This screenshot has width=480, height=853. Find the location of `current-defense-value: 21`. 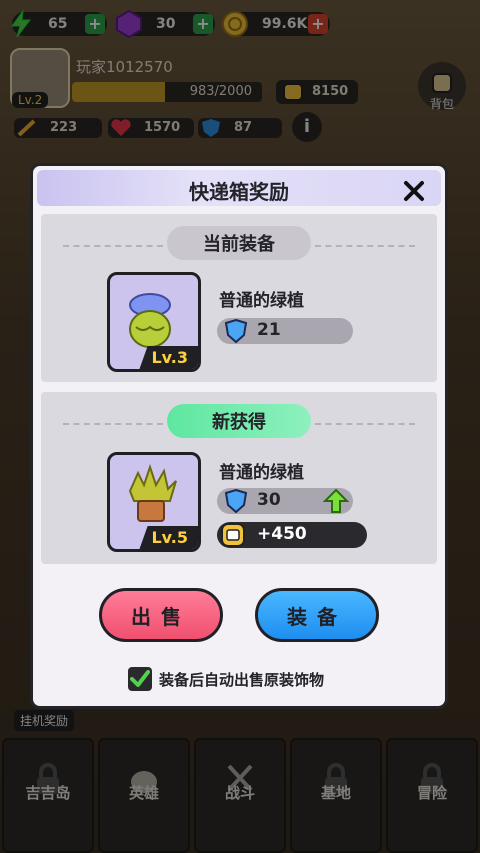

current-defense-value: 21 is located at coordinates (269, 330).